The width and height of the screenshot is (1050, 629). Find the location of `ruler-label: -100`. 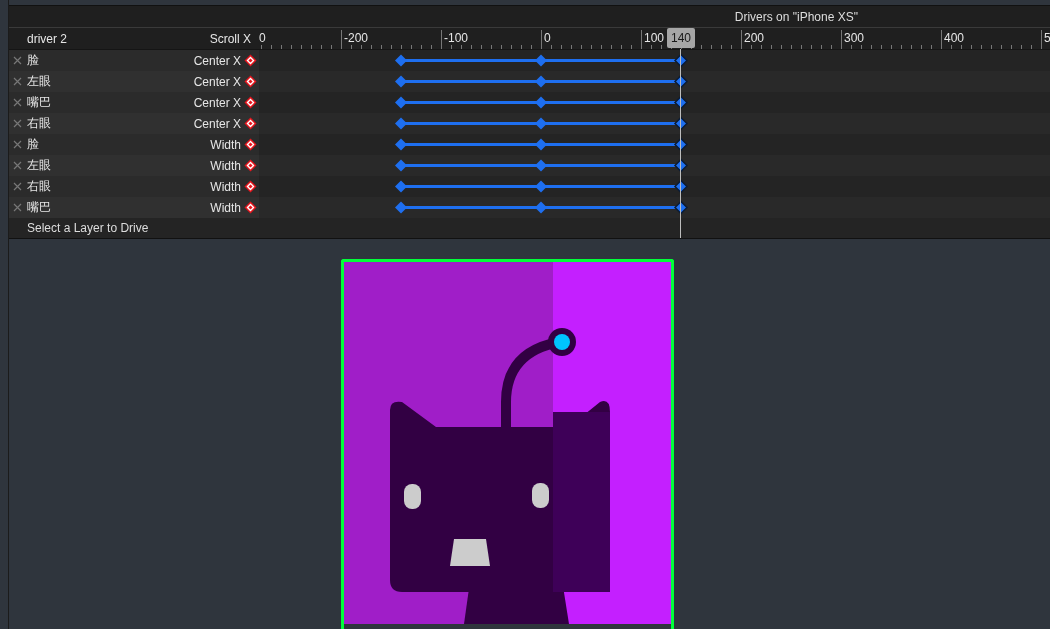

ruler-label: -100 is located at coordinates (457, 38).